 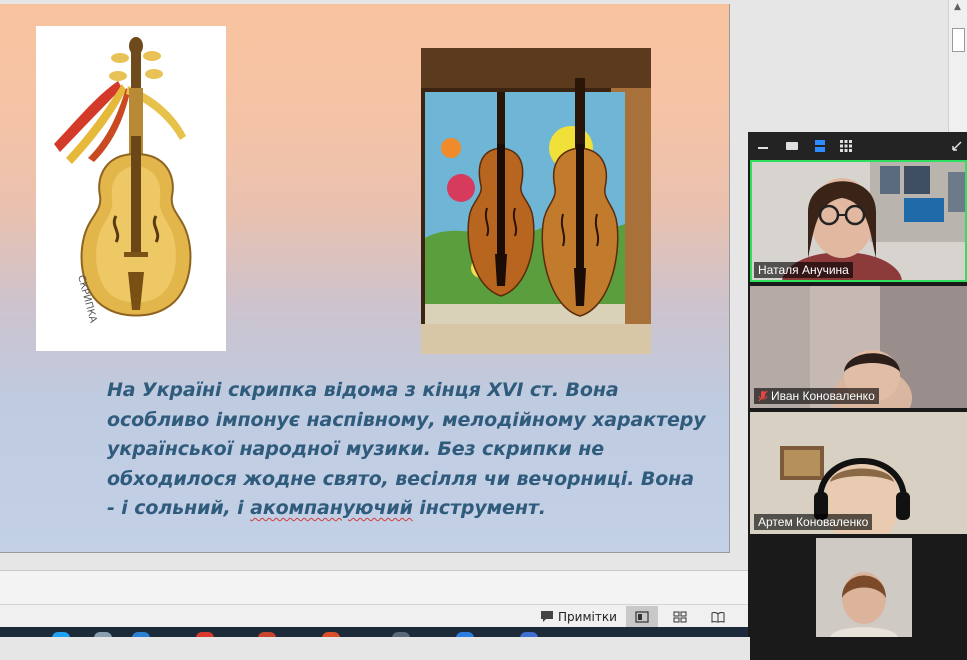 I want to click on scroll-thumb, so click(x=958, y=40).